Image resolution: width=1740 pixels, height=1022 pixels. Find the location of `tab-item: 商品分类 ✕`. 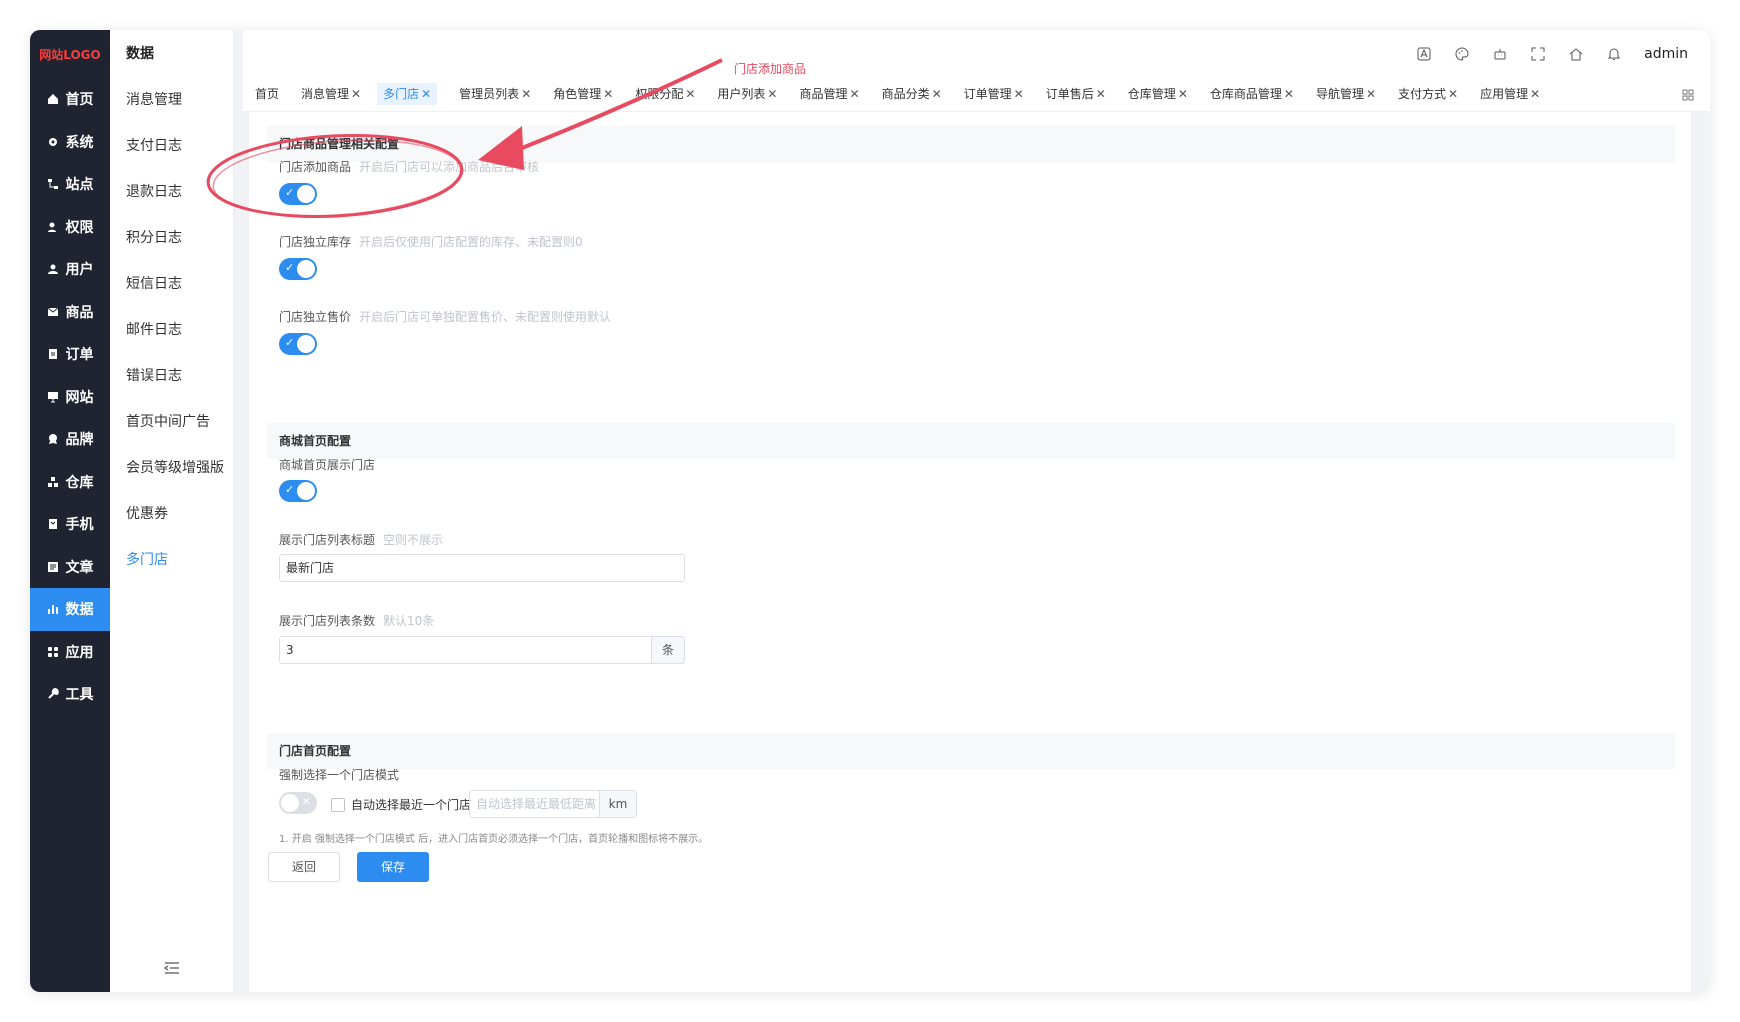

tab-item: 商品分类 ✕ is located at coordinates (912, 94).